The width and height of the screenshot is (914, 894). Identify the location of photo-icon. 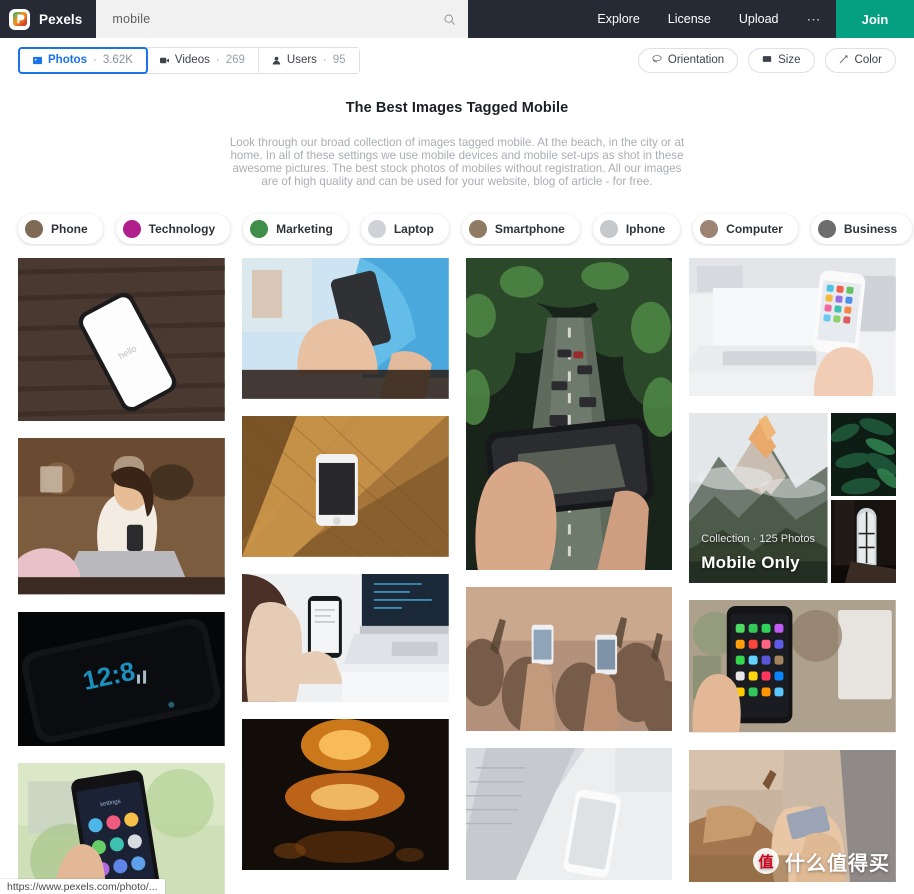
(37, 60).